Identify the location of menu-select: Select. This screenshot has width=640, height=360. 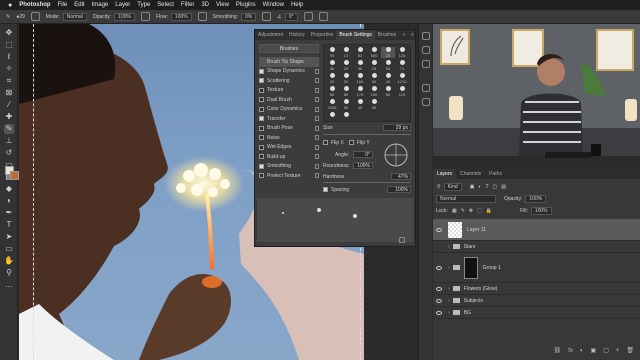
(165, 5).